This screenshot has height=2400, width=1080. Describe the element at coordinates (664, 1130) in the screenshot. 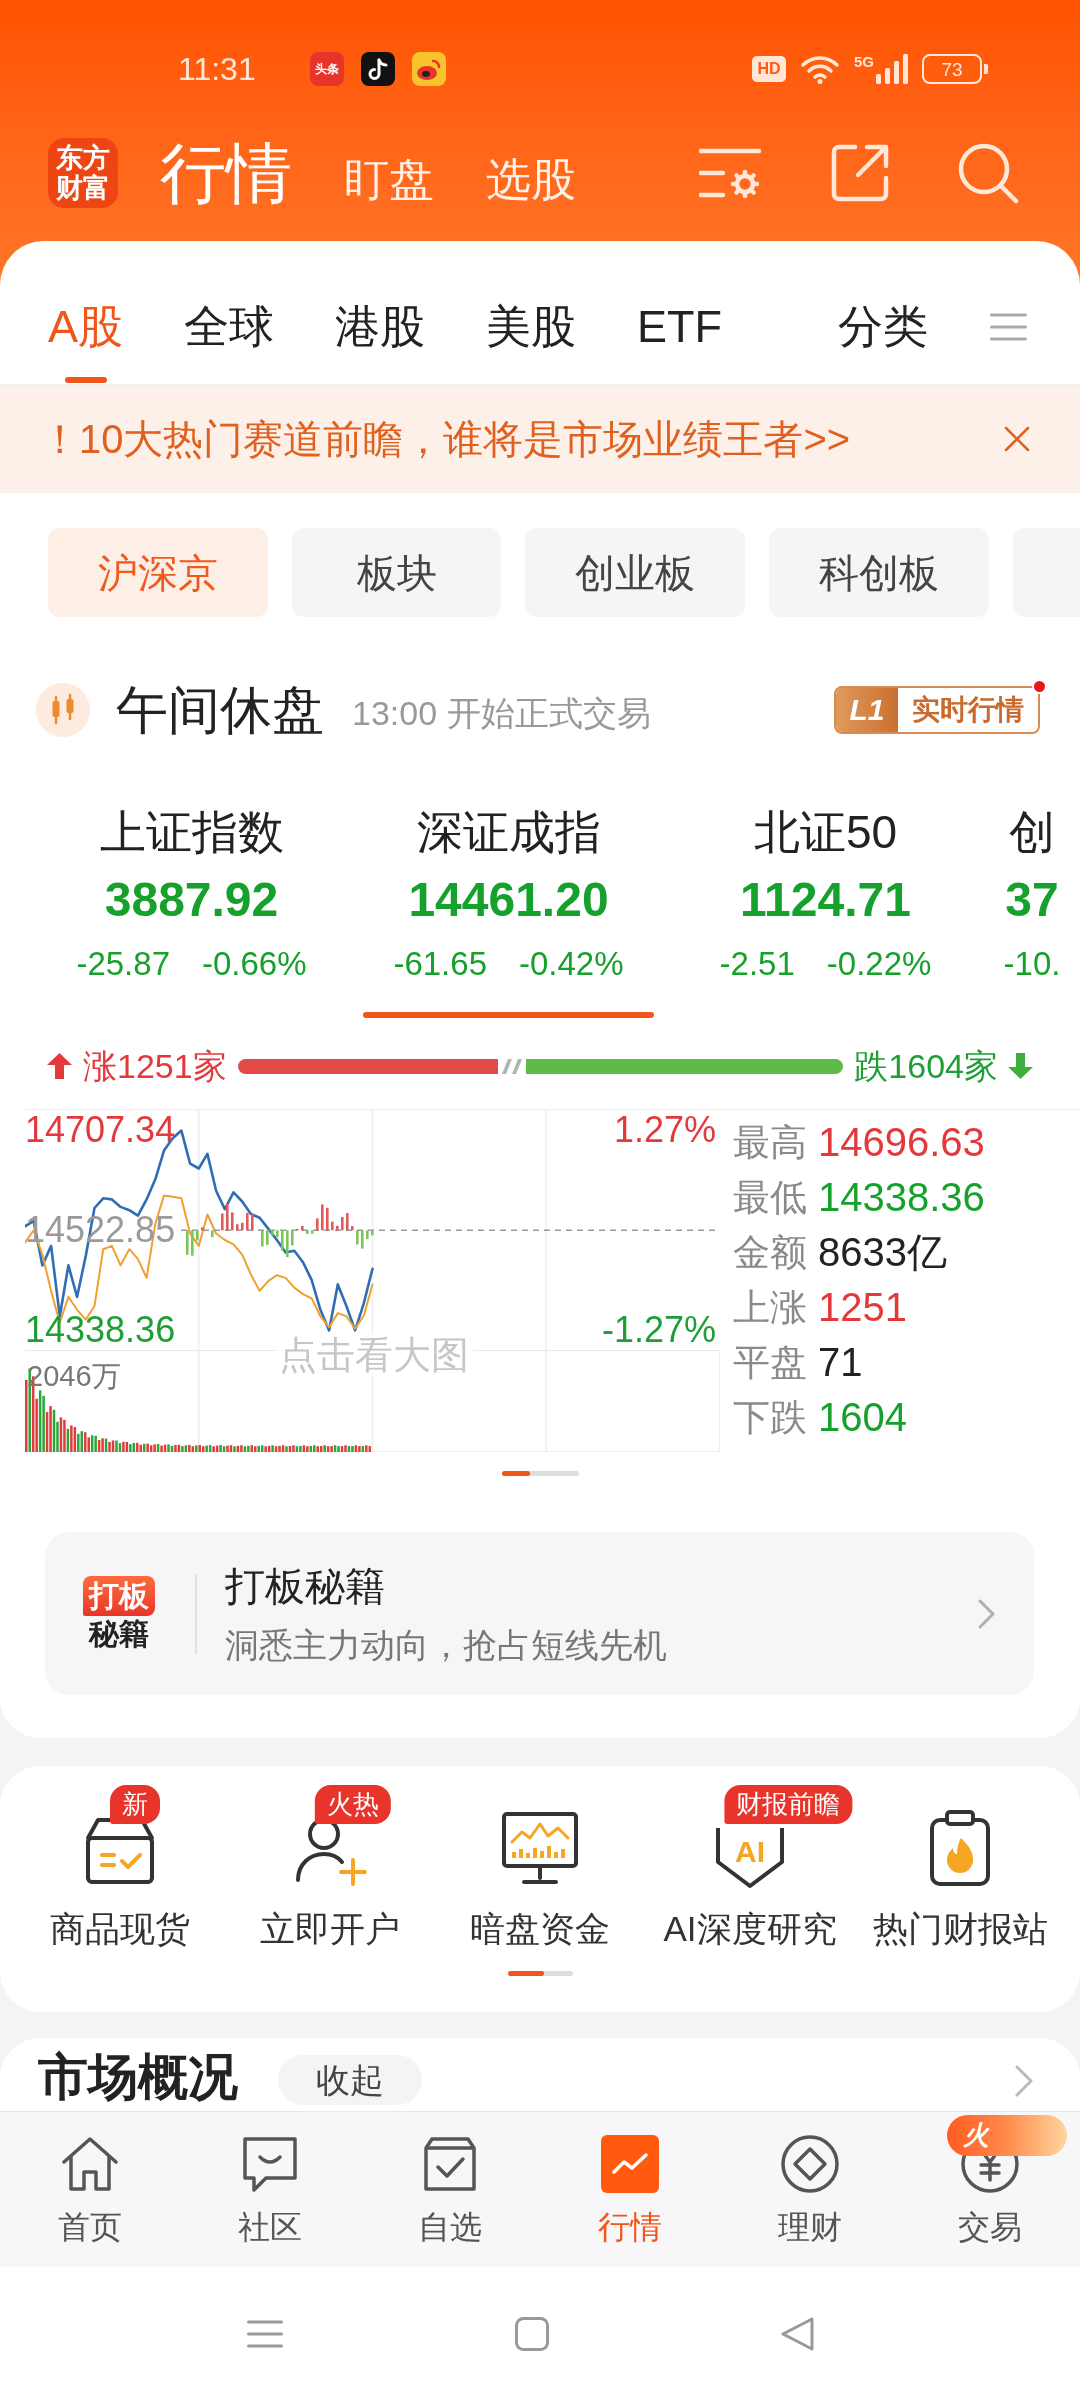

I see `percent-axis-label: 1.27%` at that location.